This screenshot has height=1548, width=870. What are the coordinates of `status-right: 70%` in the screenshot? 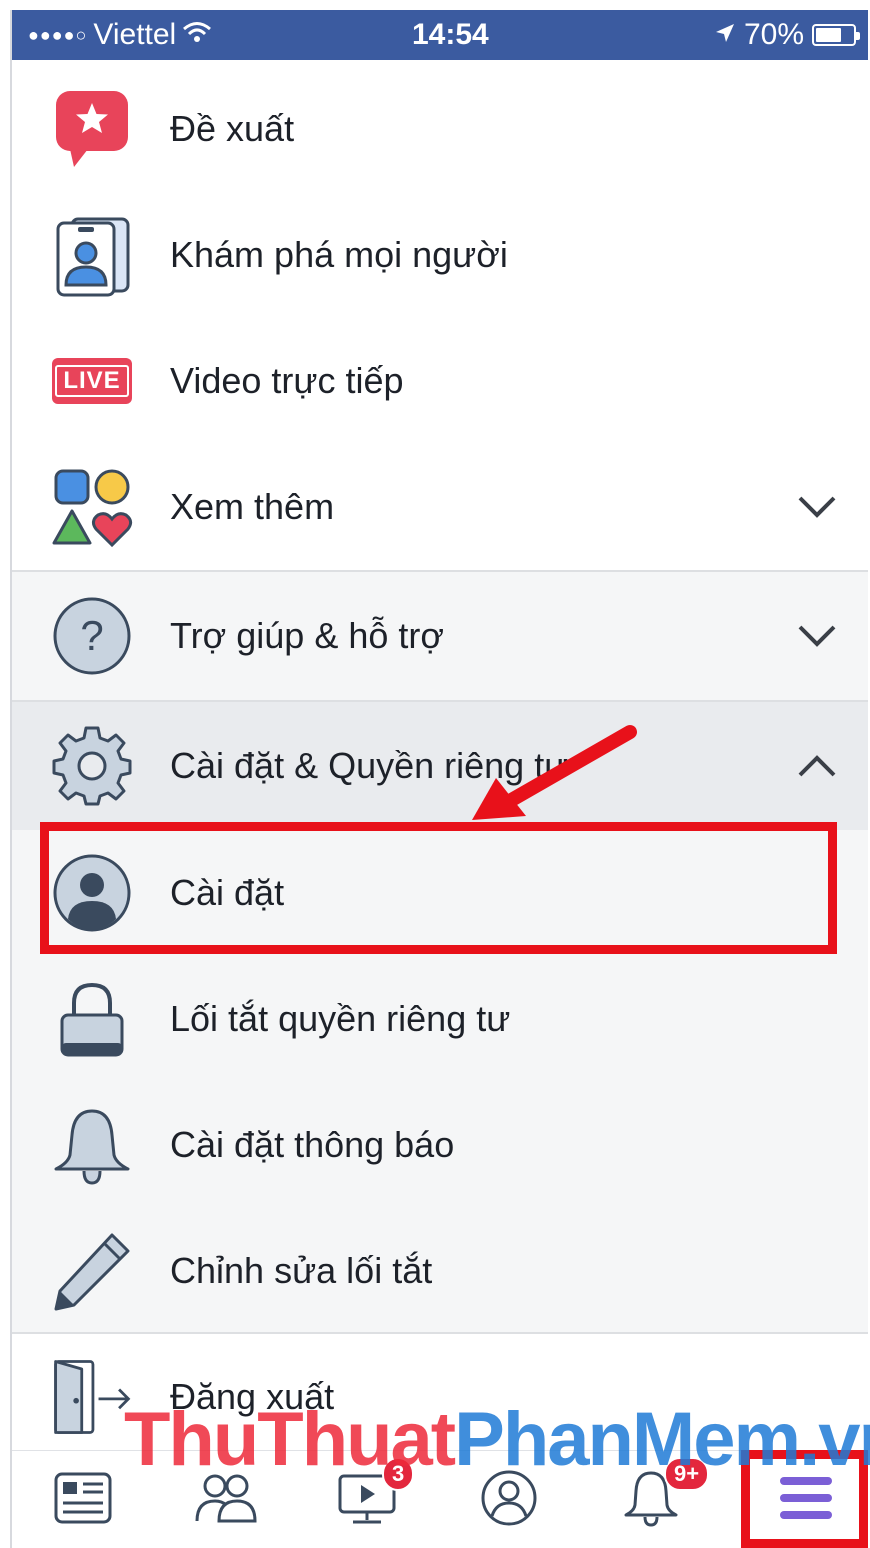 It's located at (787, 35).